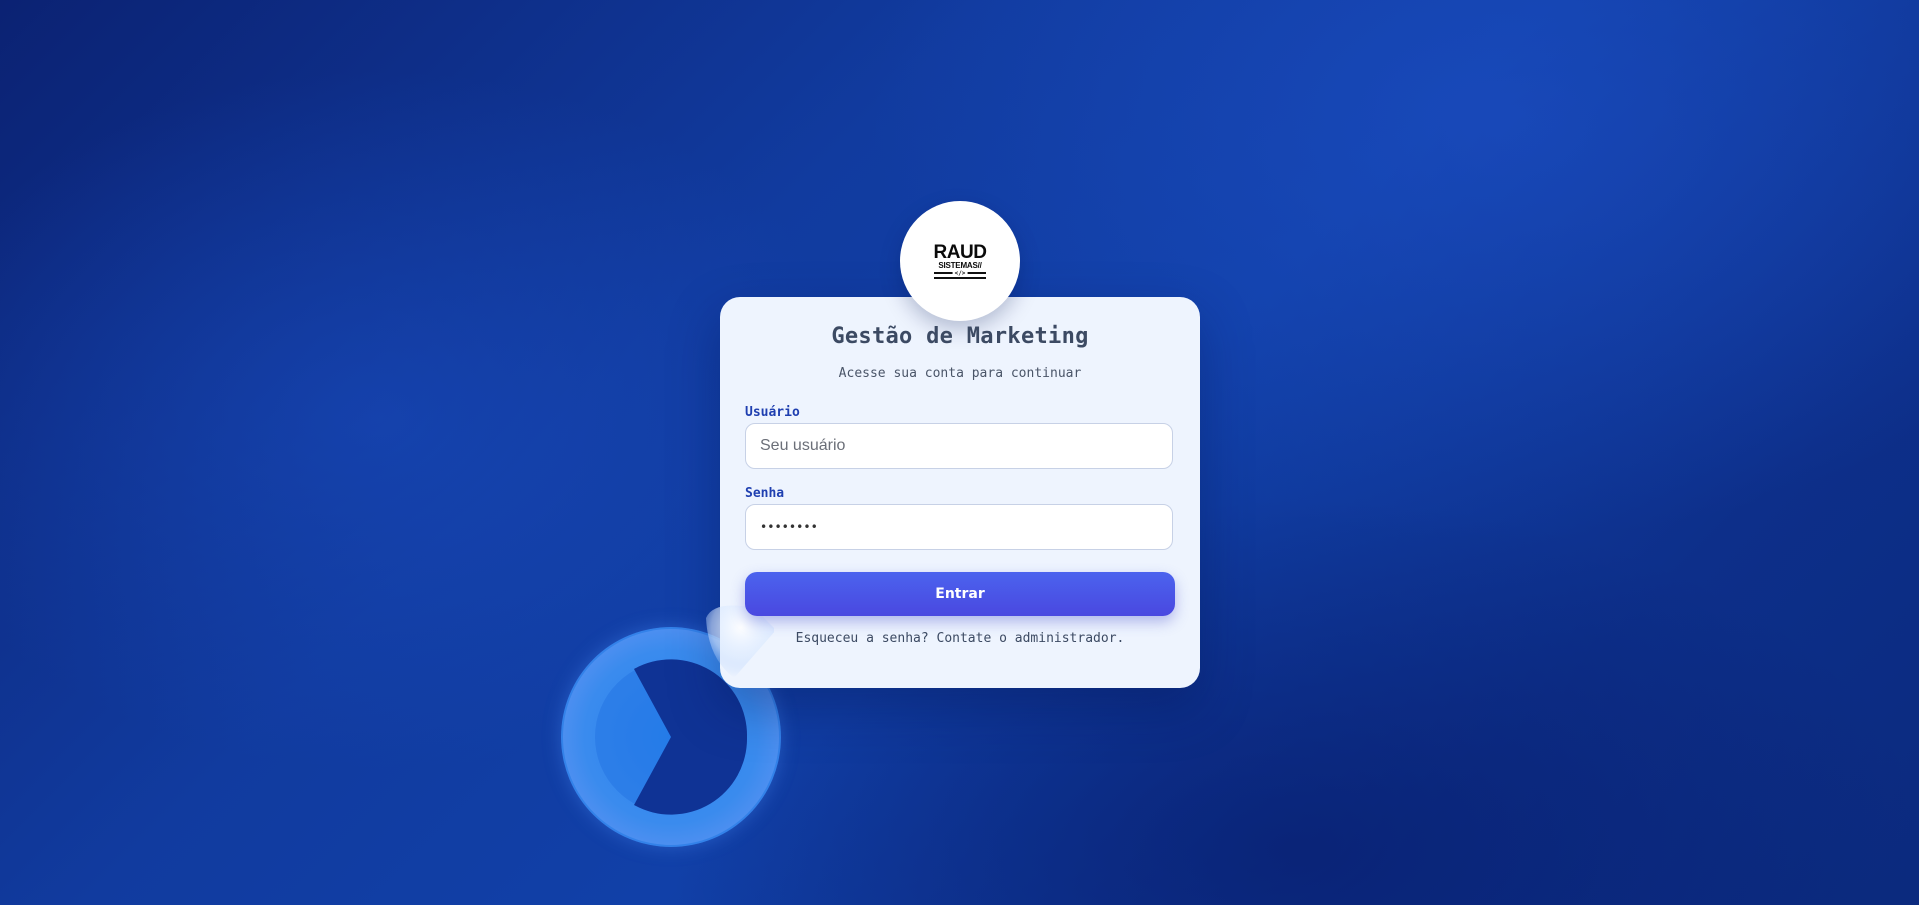 The width and height of the screenshot is (1919, 905). I want to click on password-label: Senha, so click(765, 493).